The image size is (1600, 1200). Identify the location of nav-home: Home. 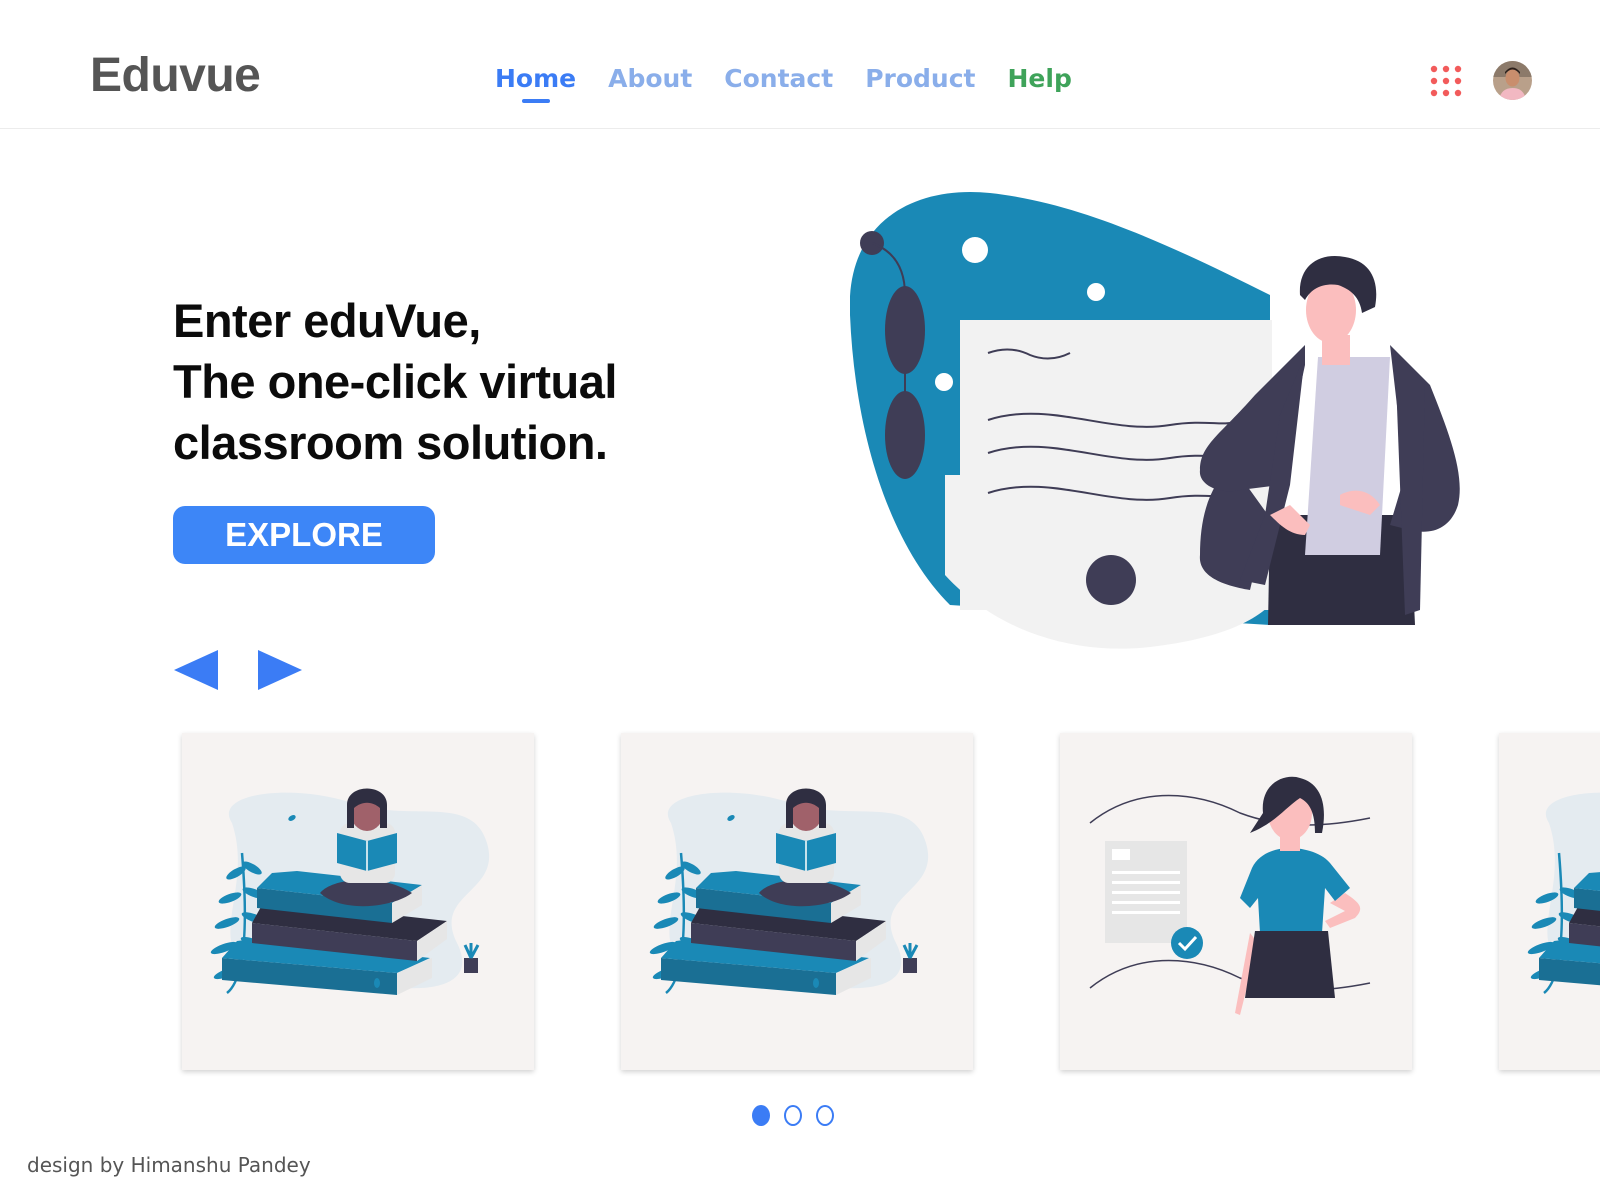
(535, 83).